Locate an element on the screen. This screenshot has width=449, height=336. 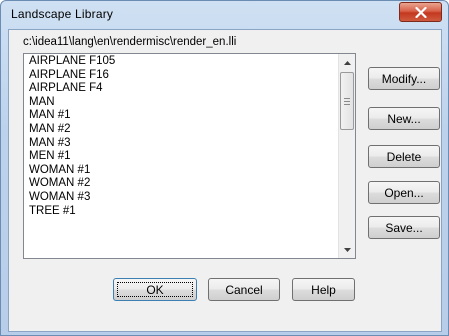
window-title: Landscape Library is located at coordinates (62, 14).